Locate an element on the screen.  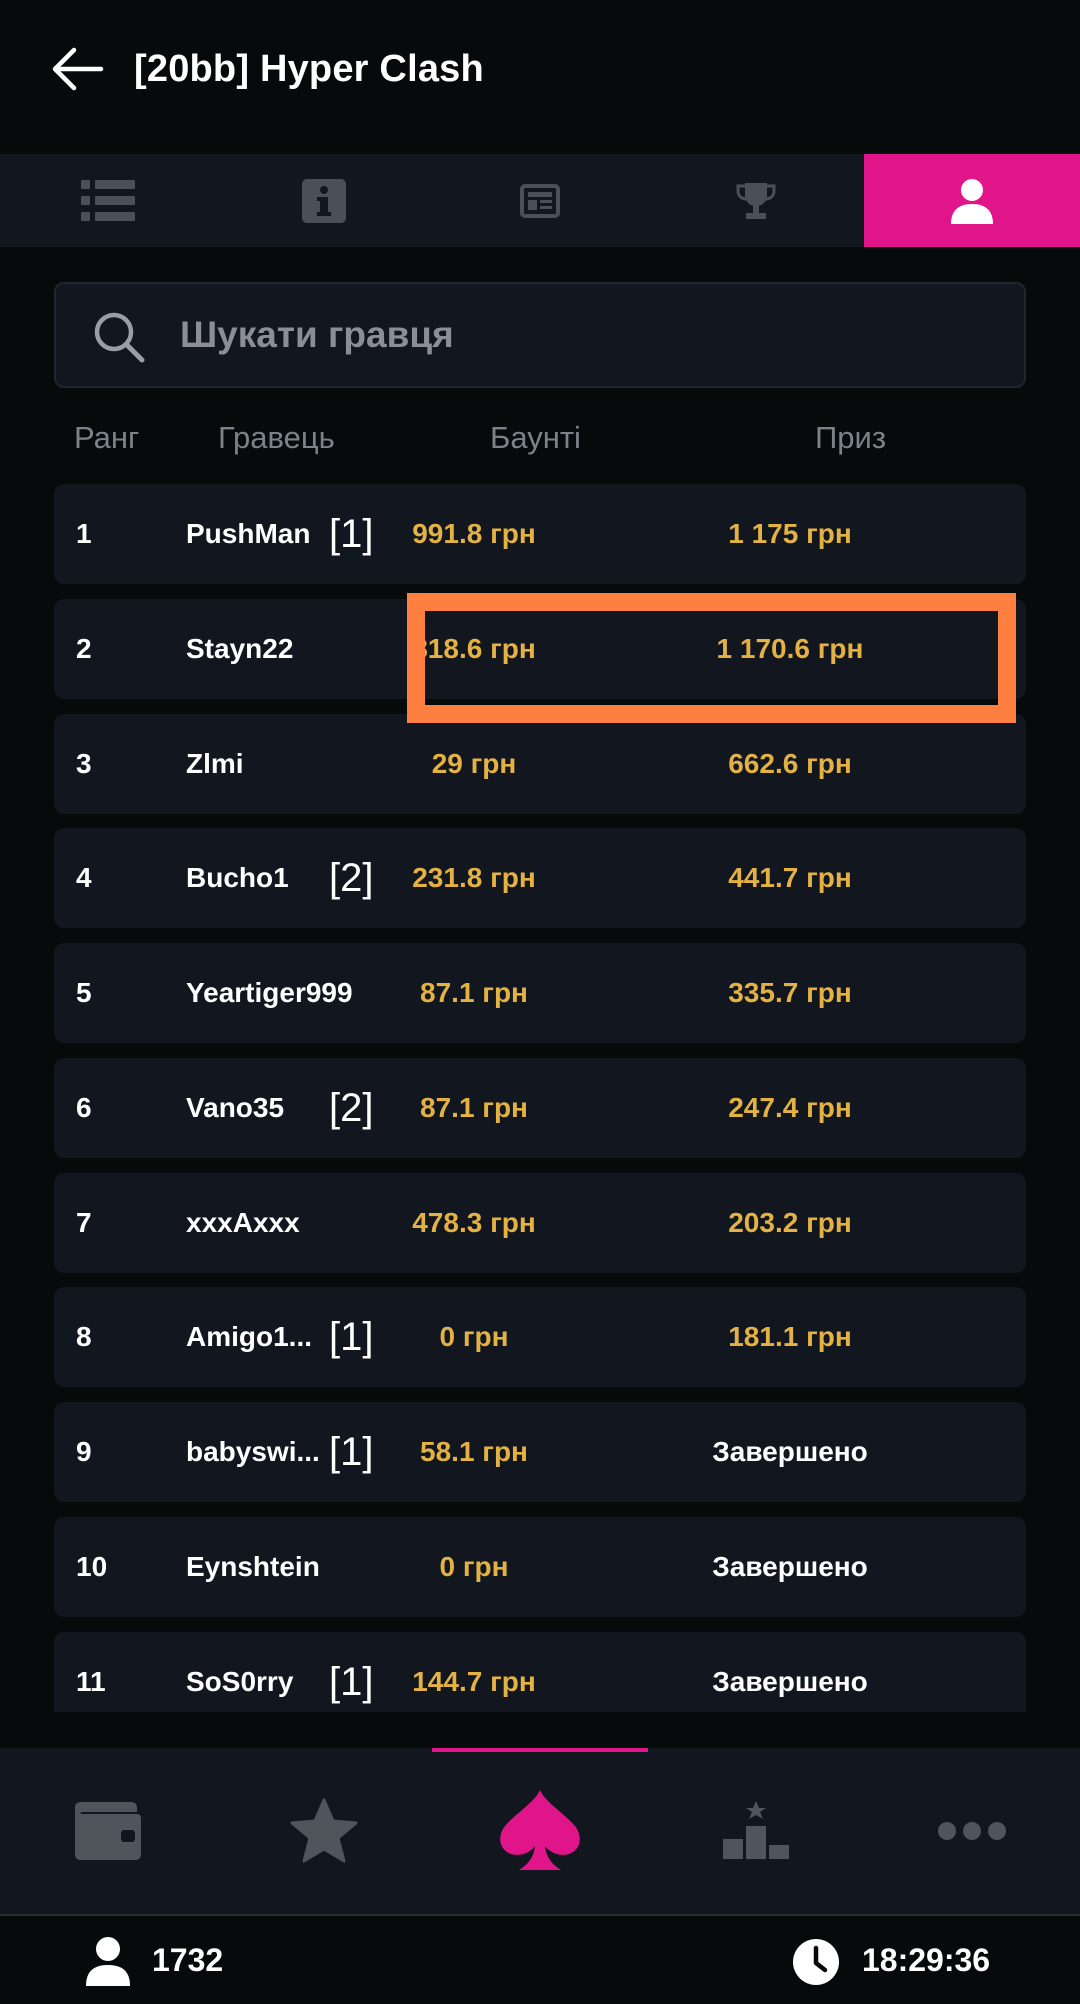
trophy-icon is located at coordinates (756, 200).